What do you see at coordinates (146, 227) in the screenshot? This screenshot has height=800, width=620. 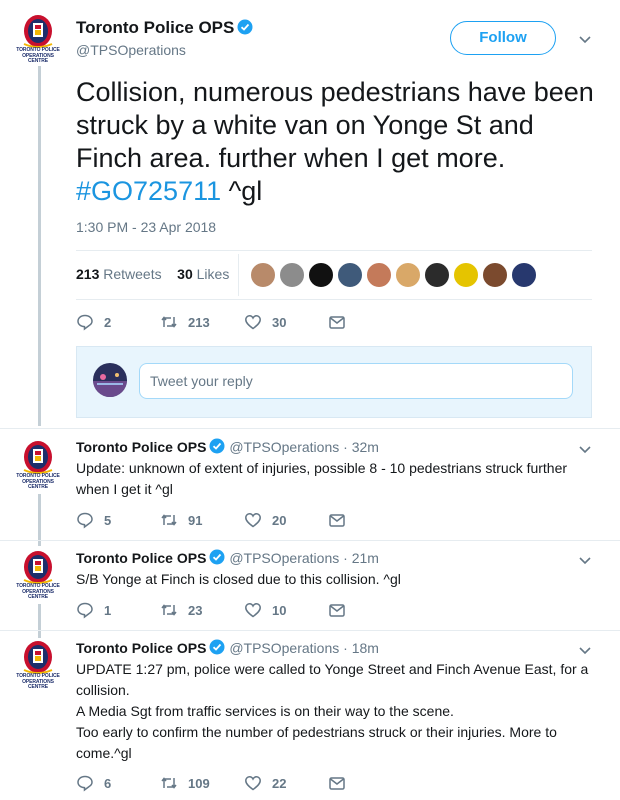 I see `tweet-timestamp: 1:30 PM - 23 Apr 2018` at bounding box center [146, 227].